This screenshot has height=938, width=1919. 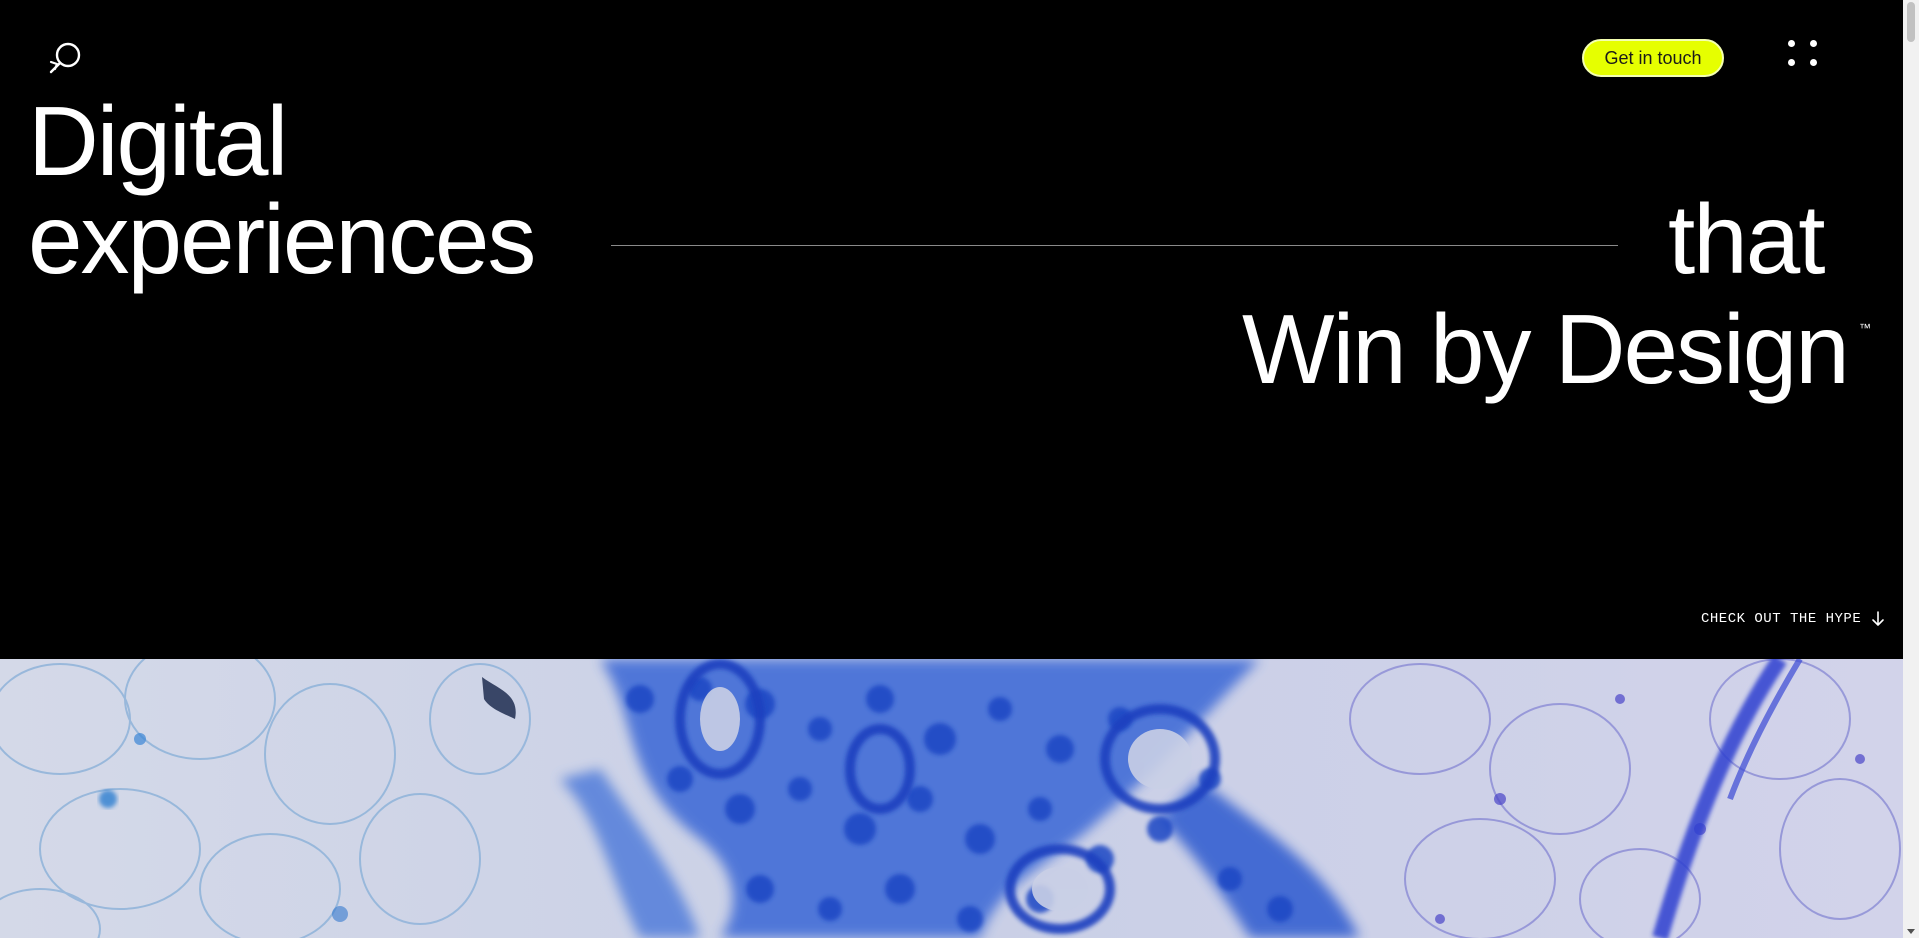 I want to click on check-out-the-hype-link: CHECK OUT THE HYPE, so click(x=1793, y=619).